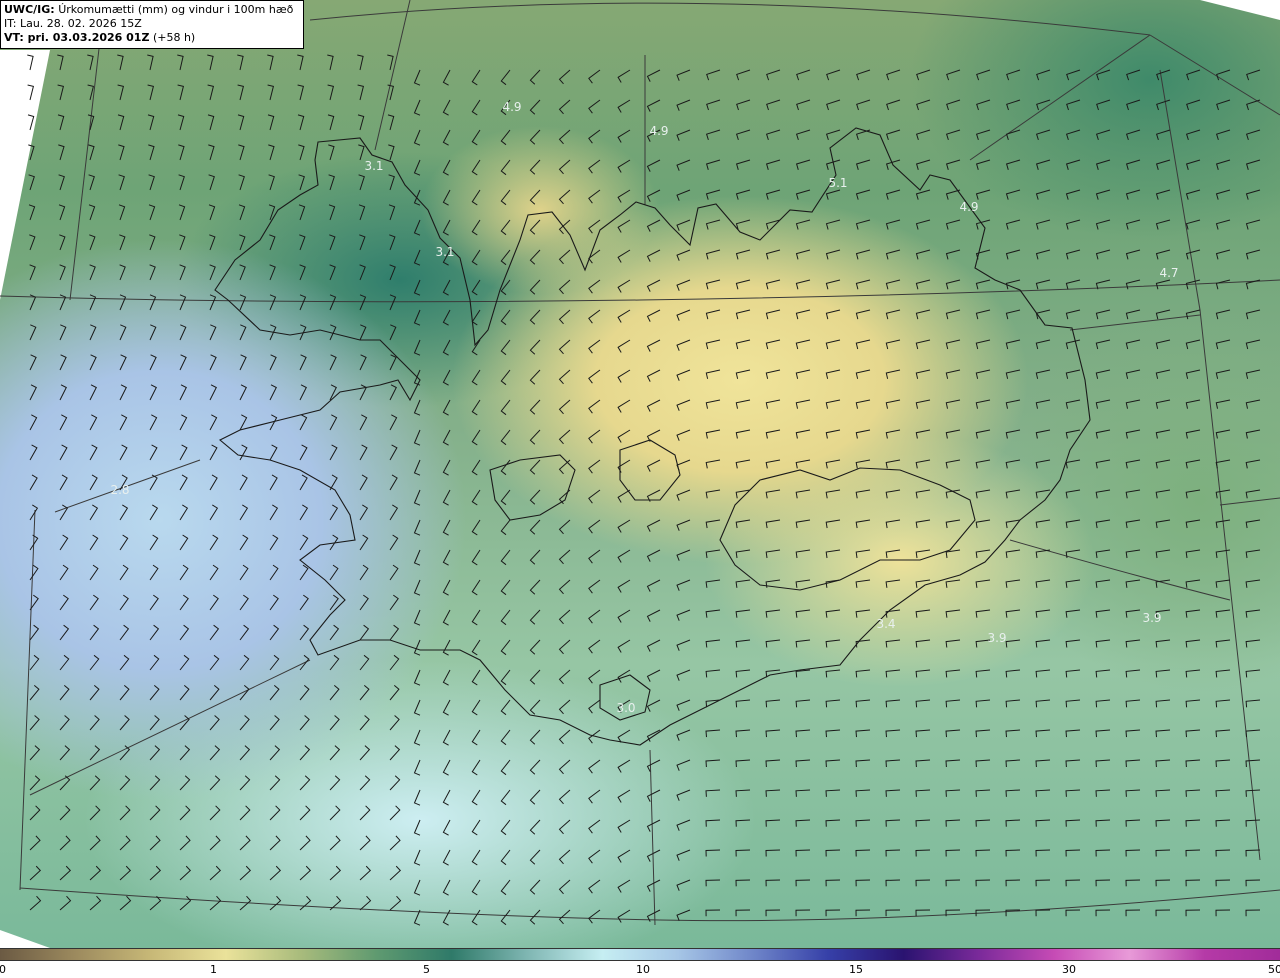  What do you see at coordinates (885, 624) in the screenshot?
I see `precip-value-label: 3.4` at bounding box center [885, 624].